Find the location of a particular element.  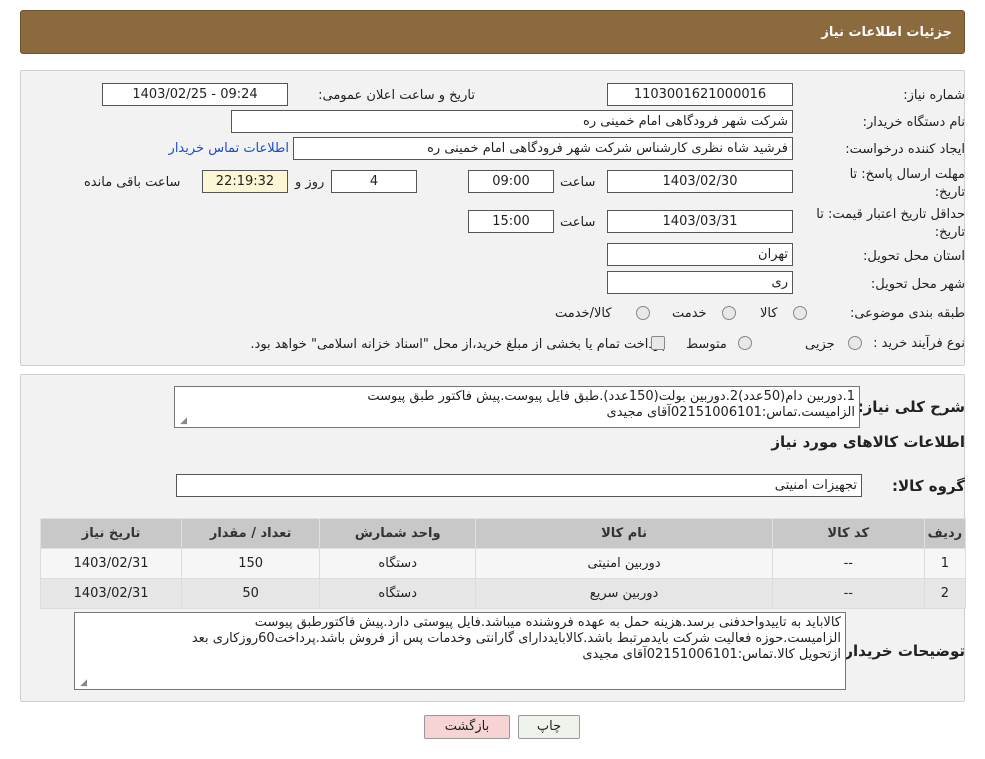

remaining-label: ساعت باقی مانده is located at coordinates (132, 182).